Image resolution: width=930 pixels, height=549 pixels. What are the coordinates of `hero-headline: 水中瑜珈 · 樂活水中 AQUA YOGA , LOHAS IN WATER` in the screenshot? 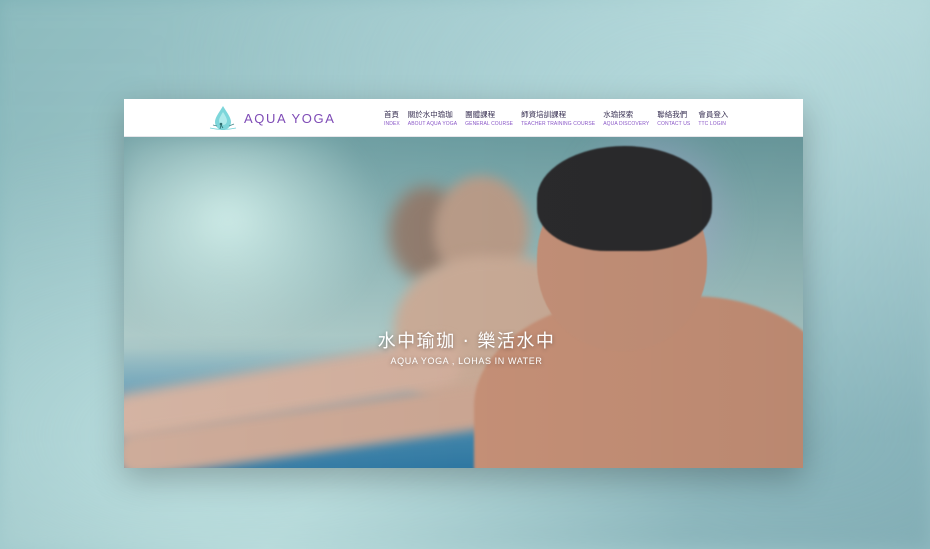 It's located at (466, 348).